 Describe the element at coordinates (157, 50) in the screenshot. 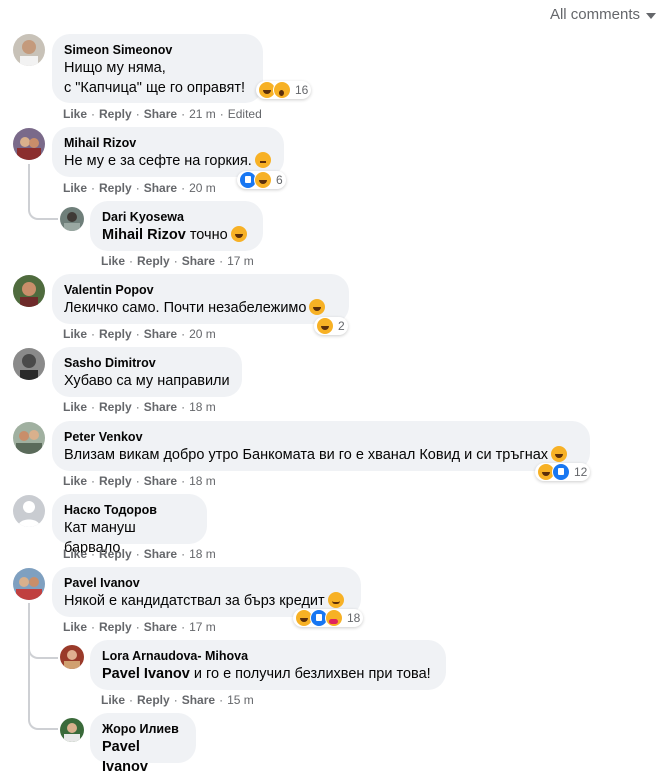

I see `comment-author: Simeon Simeonov` at that location.